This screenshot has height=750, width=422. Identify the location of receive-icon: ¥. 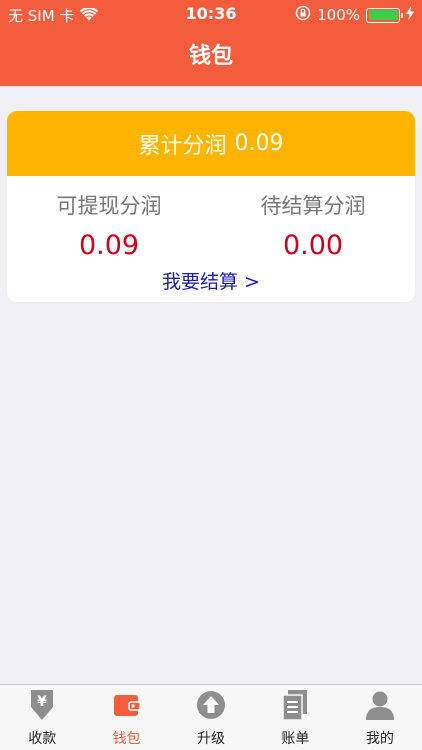
(42, 705).